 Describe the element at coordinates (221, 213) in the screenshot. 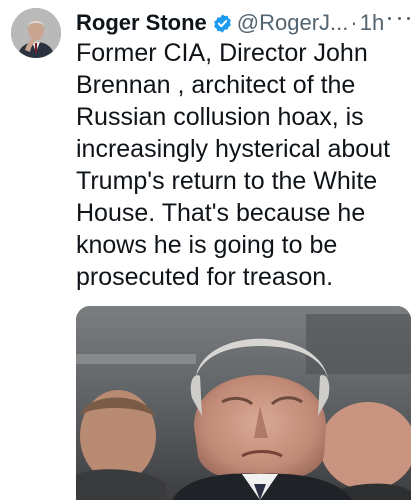

I see `tweet-text-line: House. That's because he` at that location.